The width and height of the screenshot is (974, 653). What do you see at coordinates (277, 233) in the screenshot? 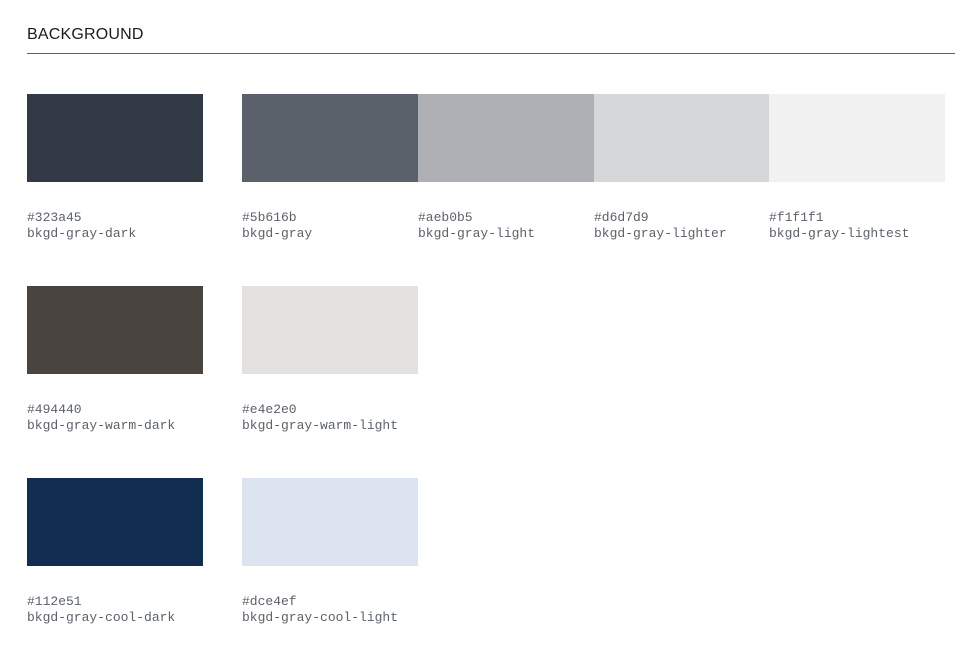
I see `token-name: bkgd-gray` at bounding box center [277, 233].